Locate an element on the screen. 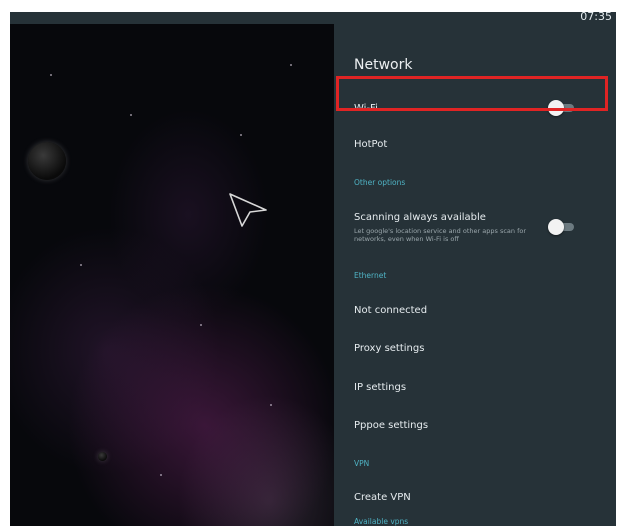  create-vpn-row: Create VPN is located at coordinates (475, 498).